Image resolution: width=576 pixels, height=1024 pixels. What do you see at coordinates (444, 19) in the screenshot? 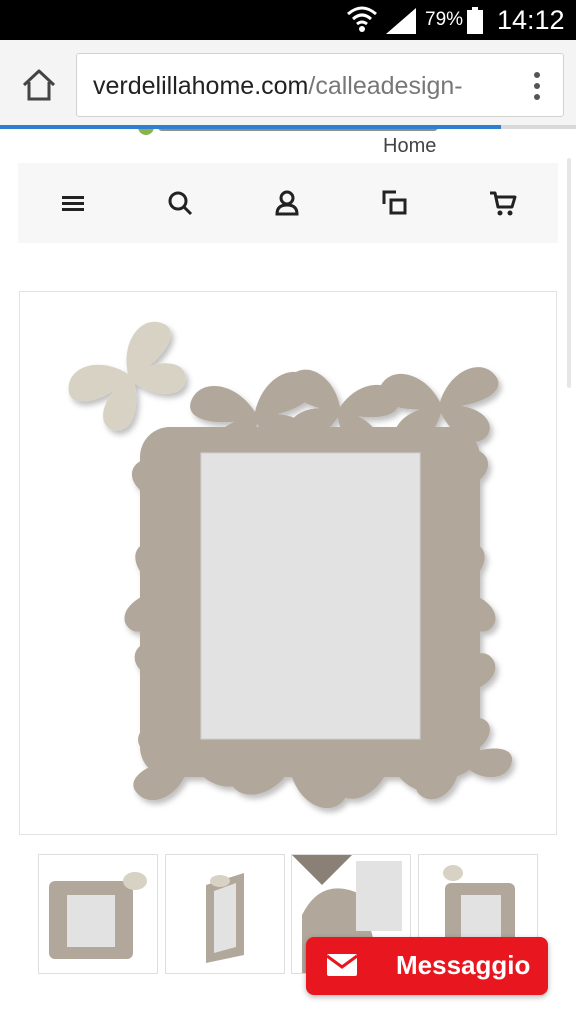
I see `battery-percent: 79%` at bounding box center [444, 19].